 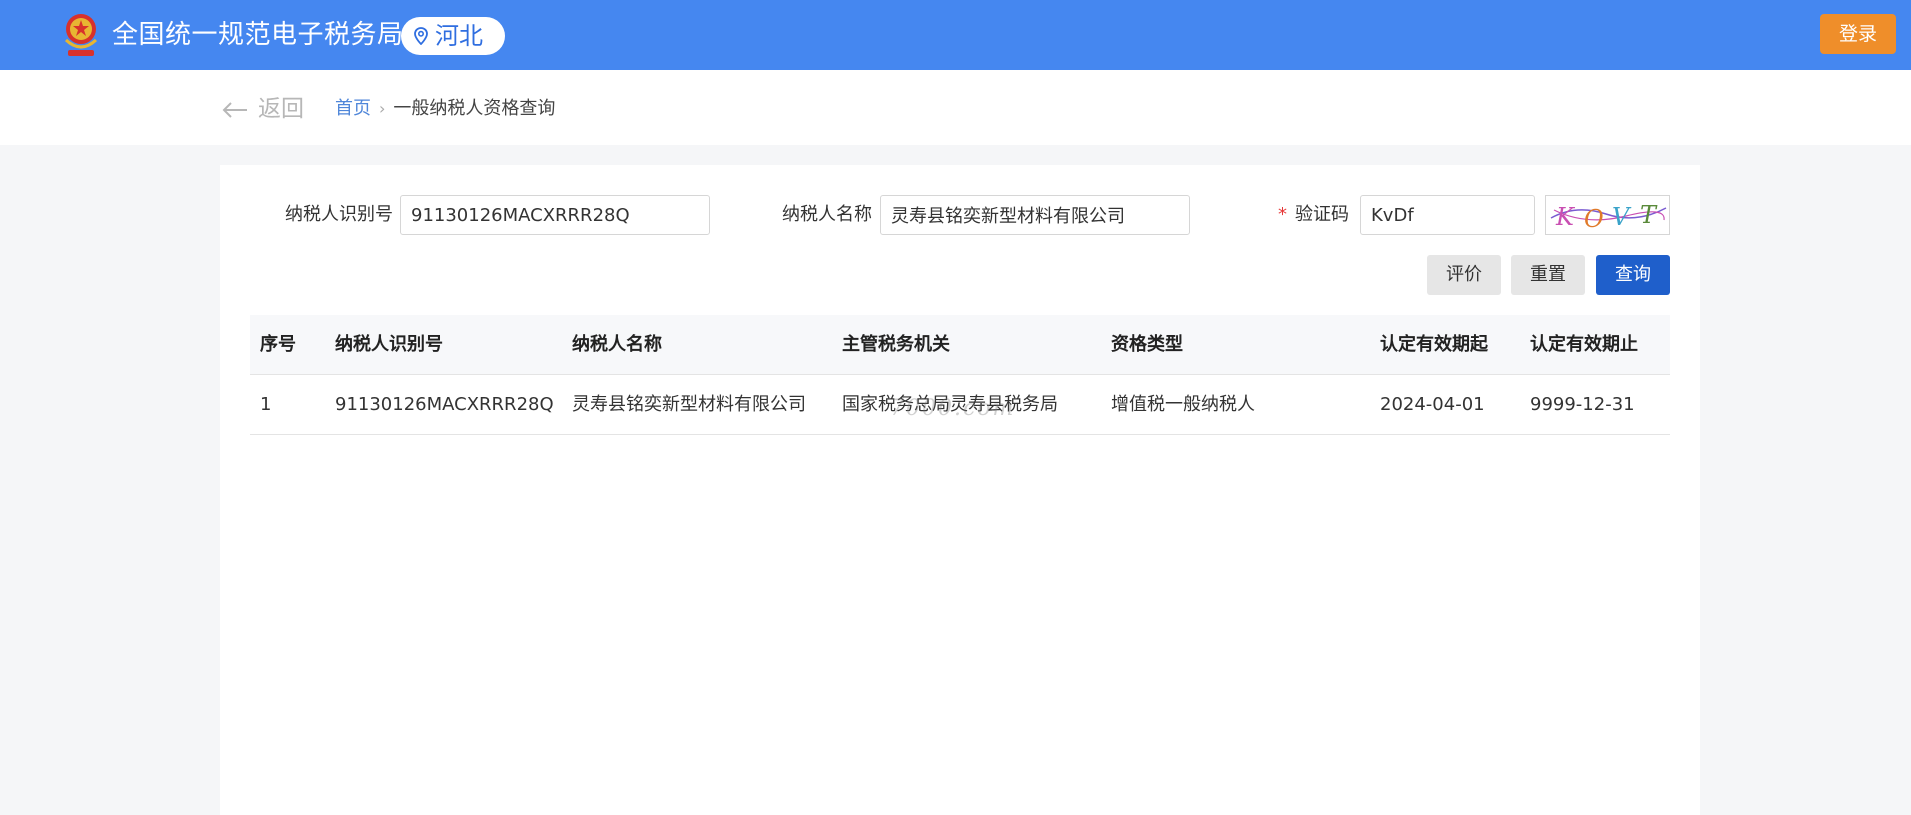 What do you see at coordinates (1582, 404) in the screenshot?
I see `cell-valid-to: 9999-12-31` at bounding box center [1582, 404].